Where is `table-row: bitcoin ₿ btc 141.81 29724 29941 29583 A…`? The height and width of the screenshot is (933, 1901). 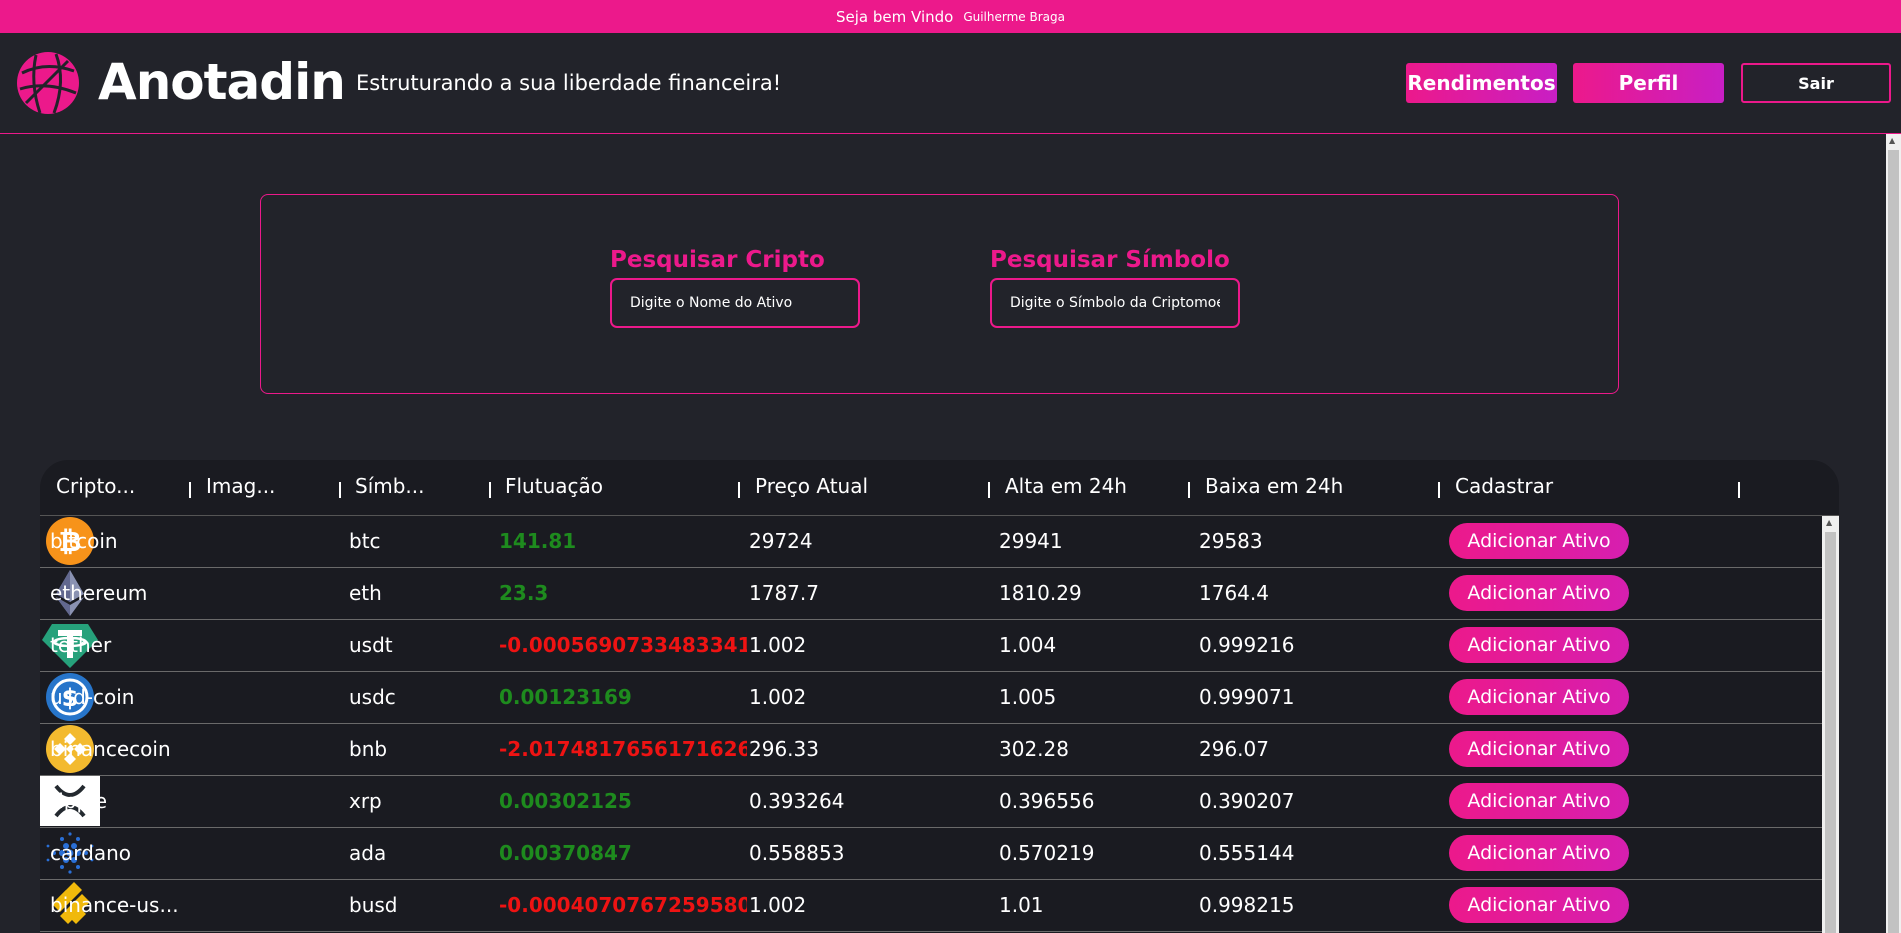 table-row: bitcoin ₿ btc 141.81 29724 29941 29583 A… is located at coordinates (931, 542).